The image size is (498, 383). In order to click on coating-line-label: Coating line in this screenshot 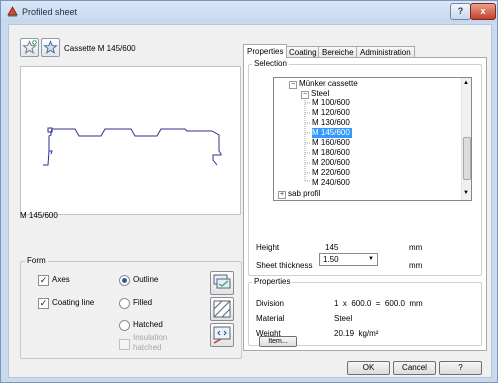, I will do `click(73, 302)`.